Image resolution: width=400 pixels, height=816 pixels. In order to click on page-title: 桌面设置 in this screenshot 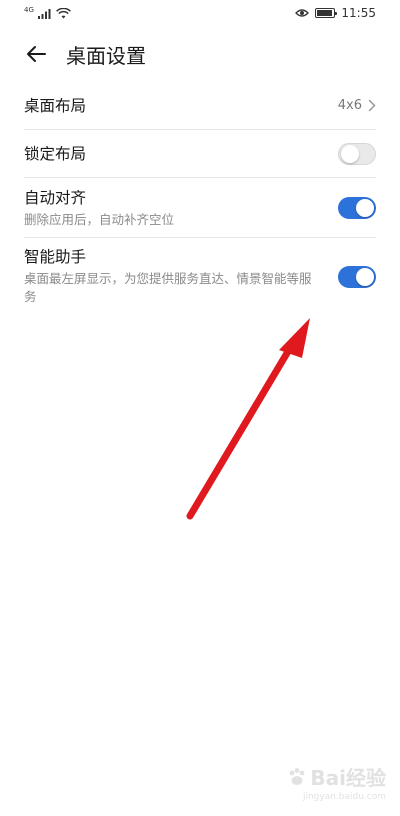, I will do `click(106, 55)`.